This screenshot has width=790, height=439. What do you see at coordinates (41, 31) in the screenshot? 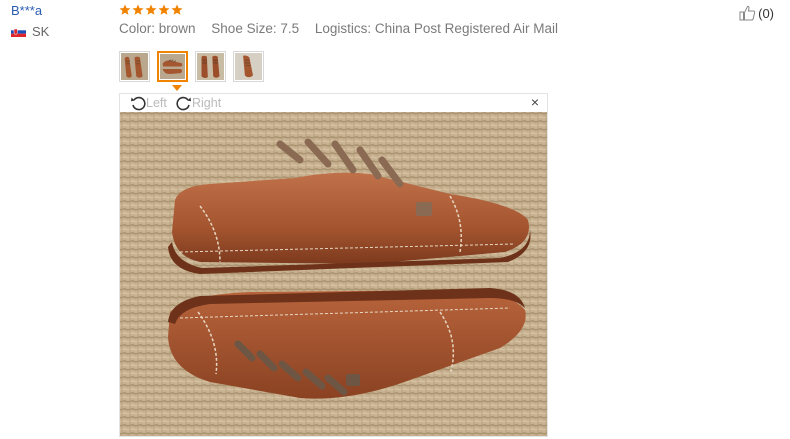
I see `country-code: SK` at bounding box center [41, 31].